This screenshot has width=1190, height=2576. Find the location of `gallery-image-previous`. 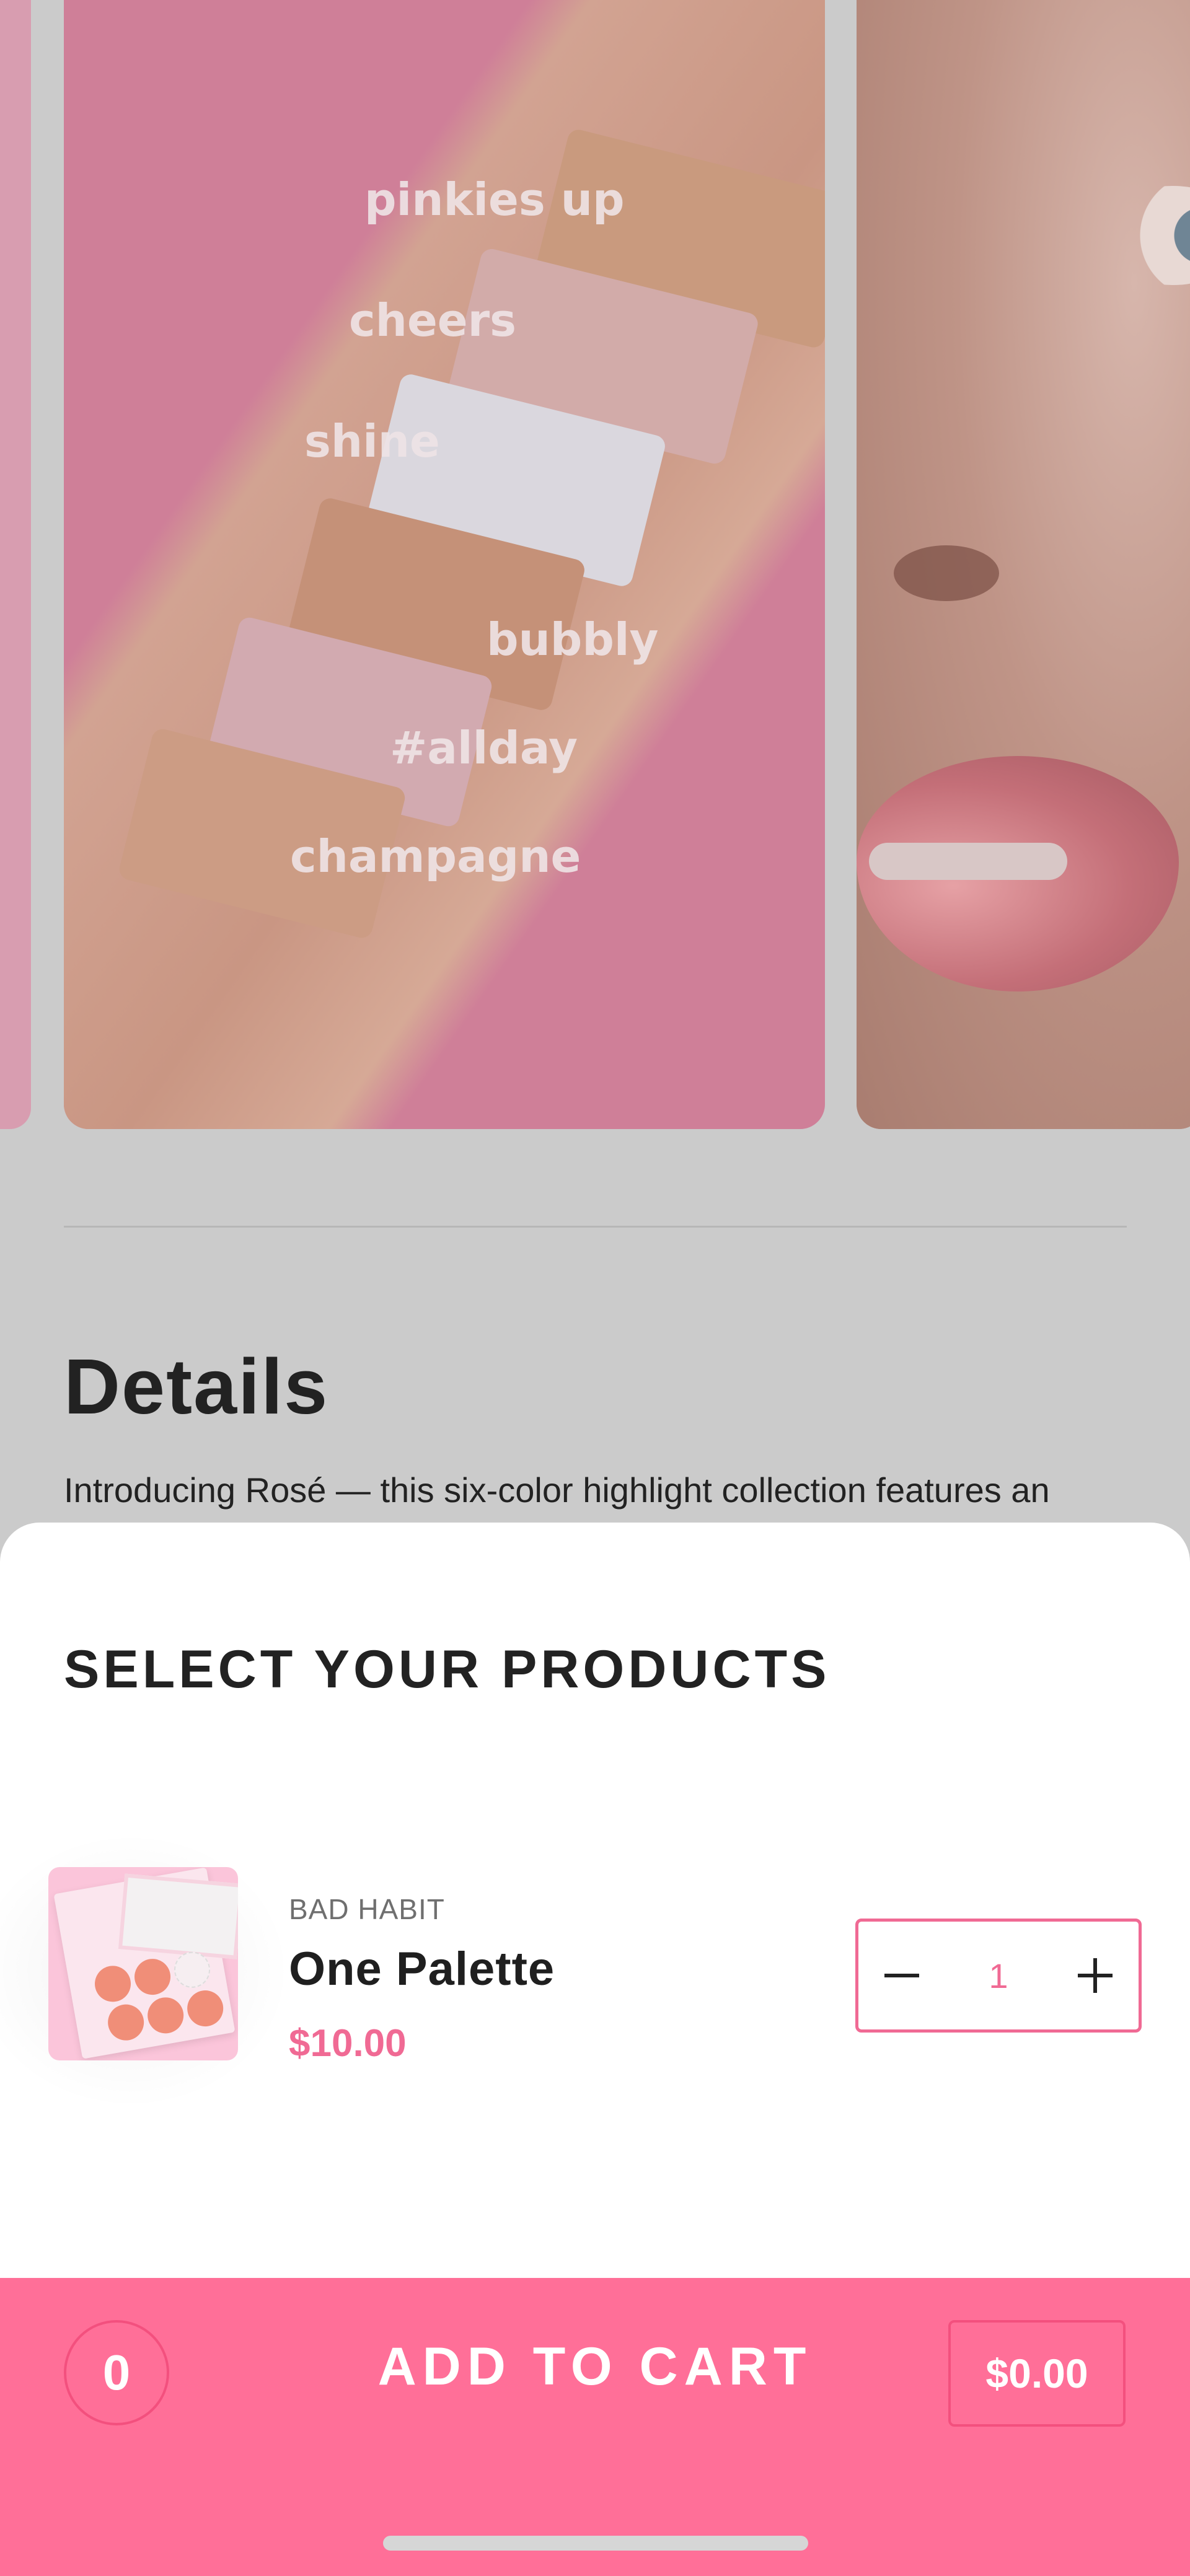

gallery-image-previous is located at coordinates (15, 565).